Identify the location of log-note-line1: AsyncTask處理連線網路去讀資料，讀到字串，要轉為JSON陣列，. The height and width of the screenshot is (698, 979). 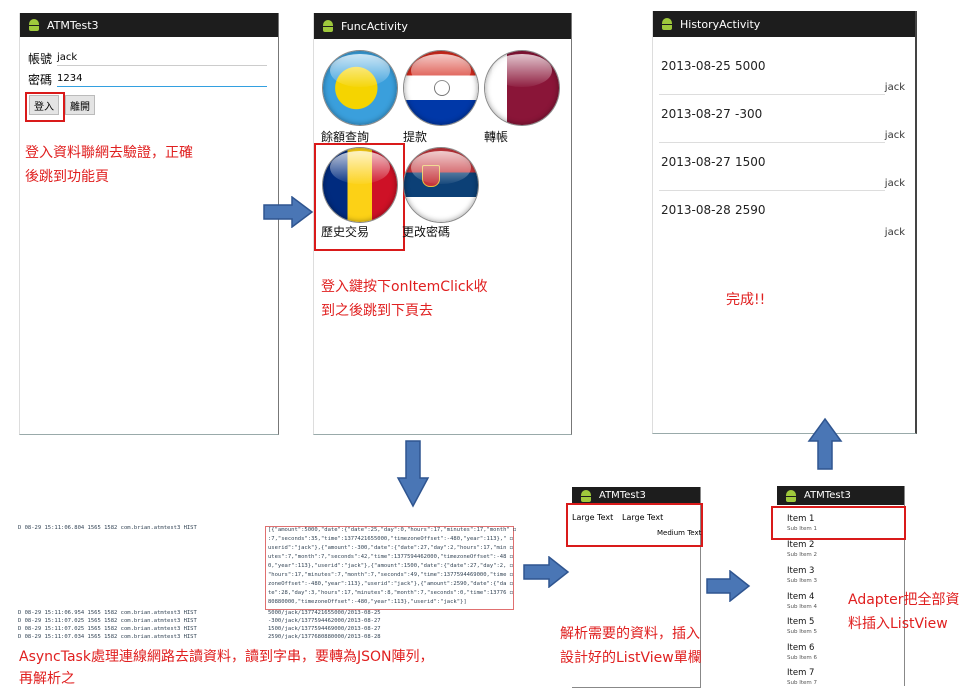
(226, 657).